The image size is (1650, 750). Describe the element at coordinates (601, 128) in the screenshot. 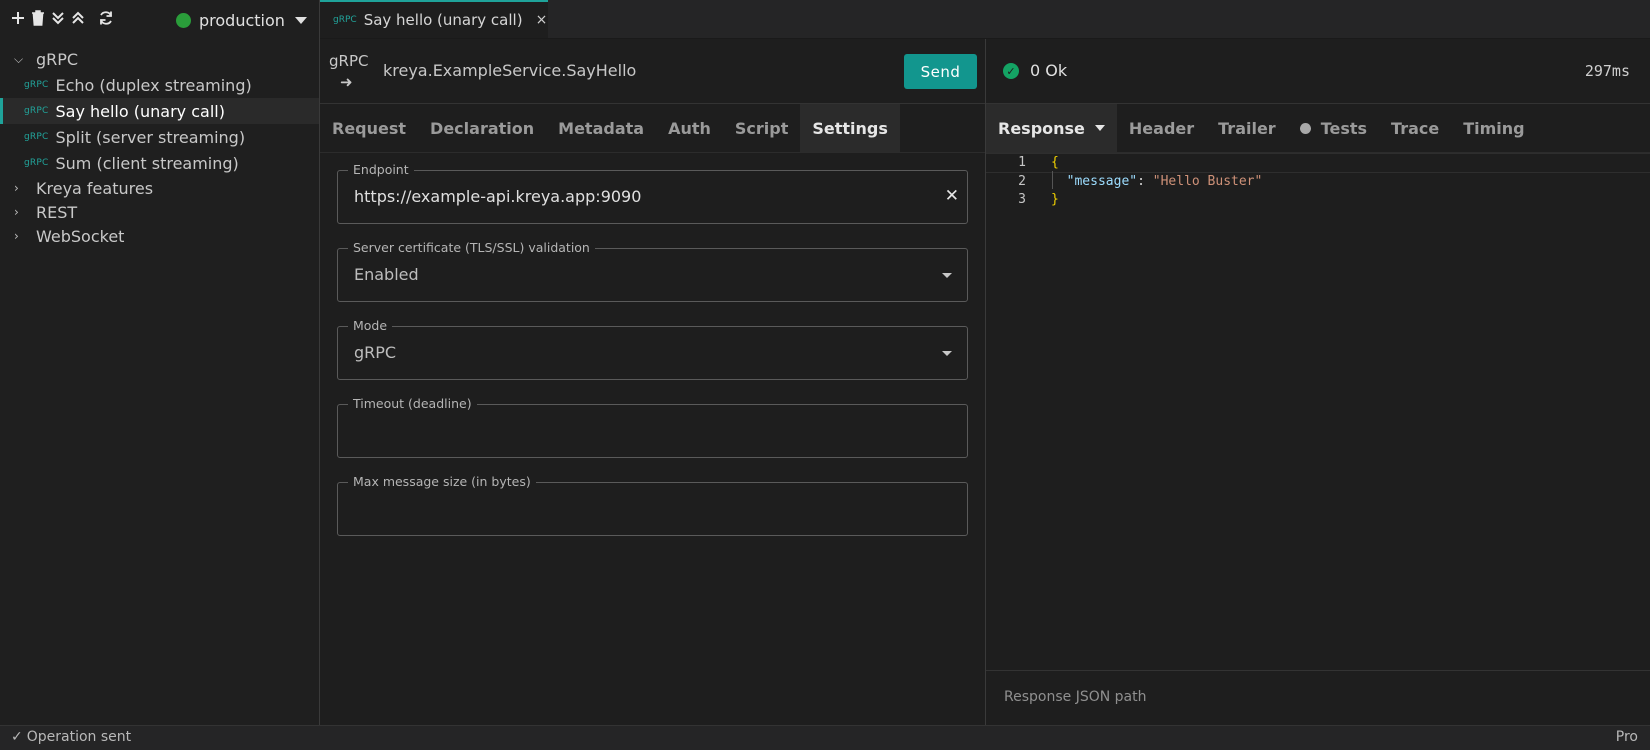

I see `tab-metadata: Metadata` at that location.